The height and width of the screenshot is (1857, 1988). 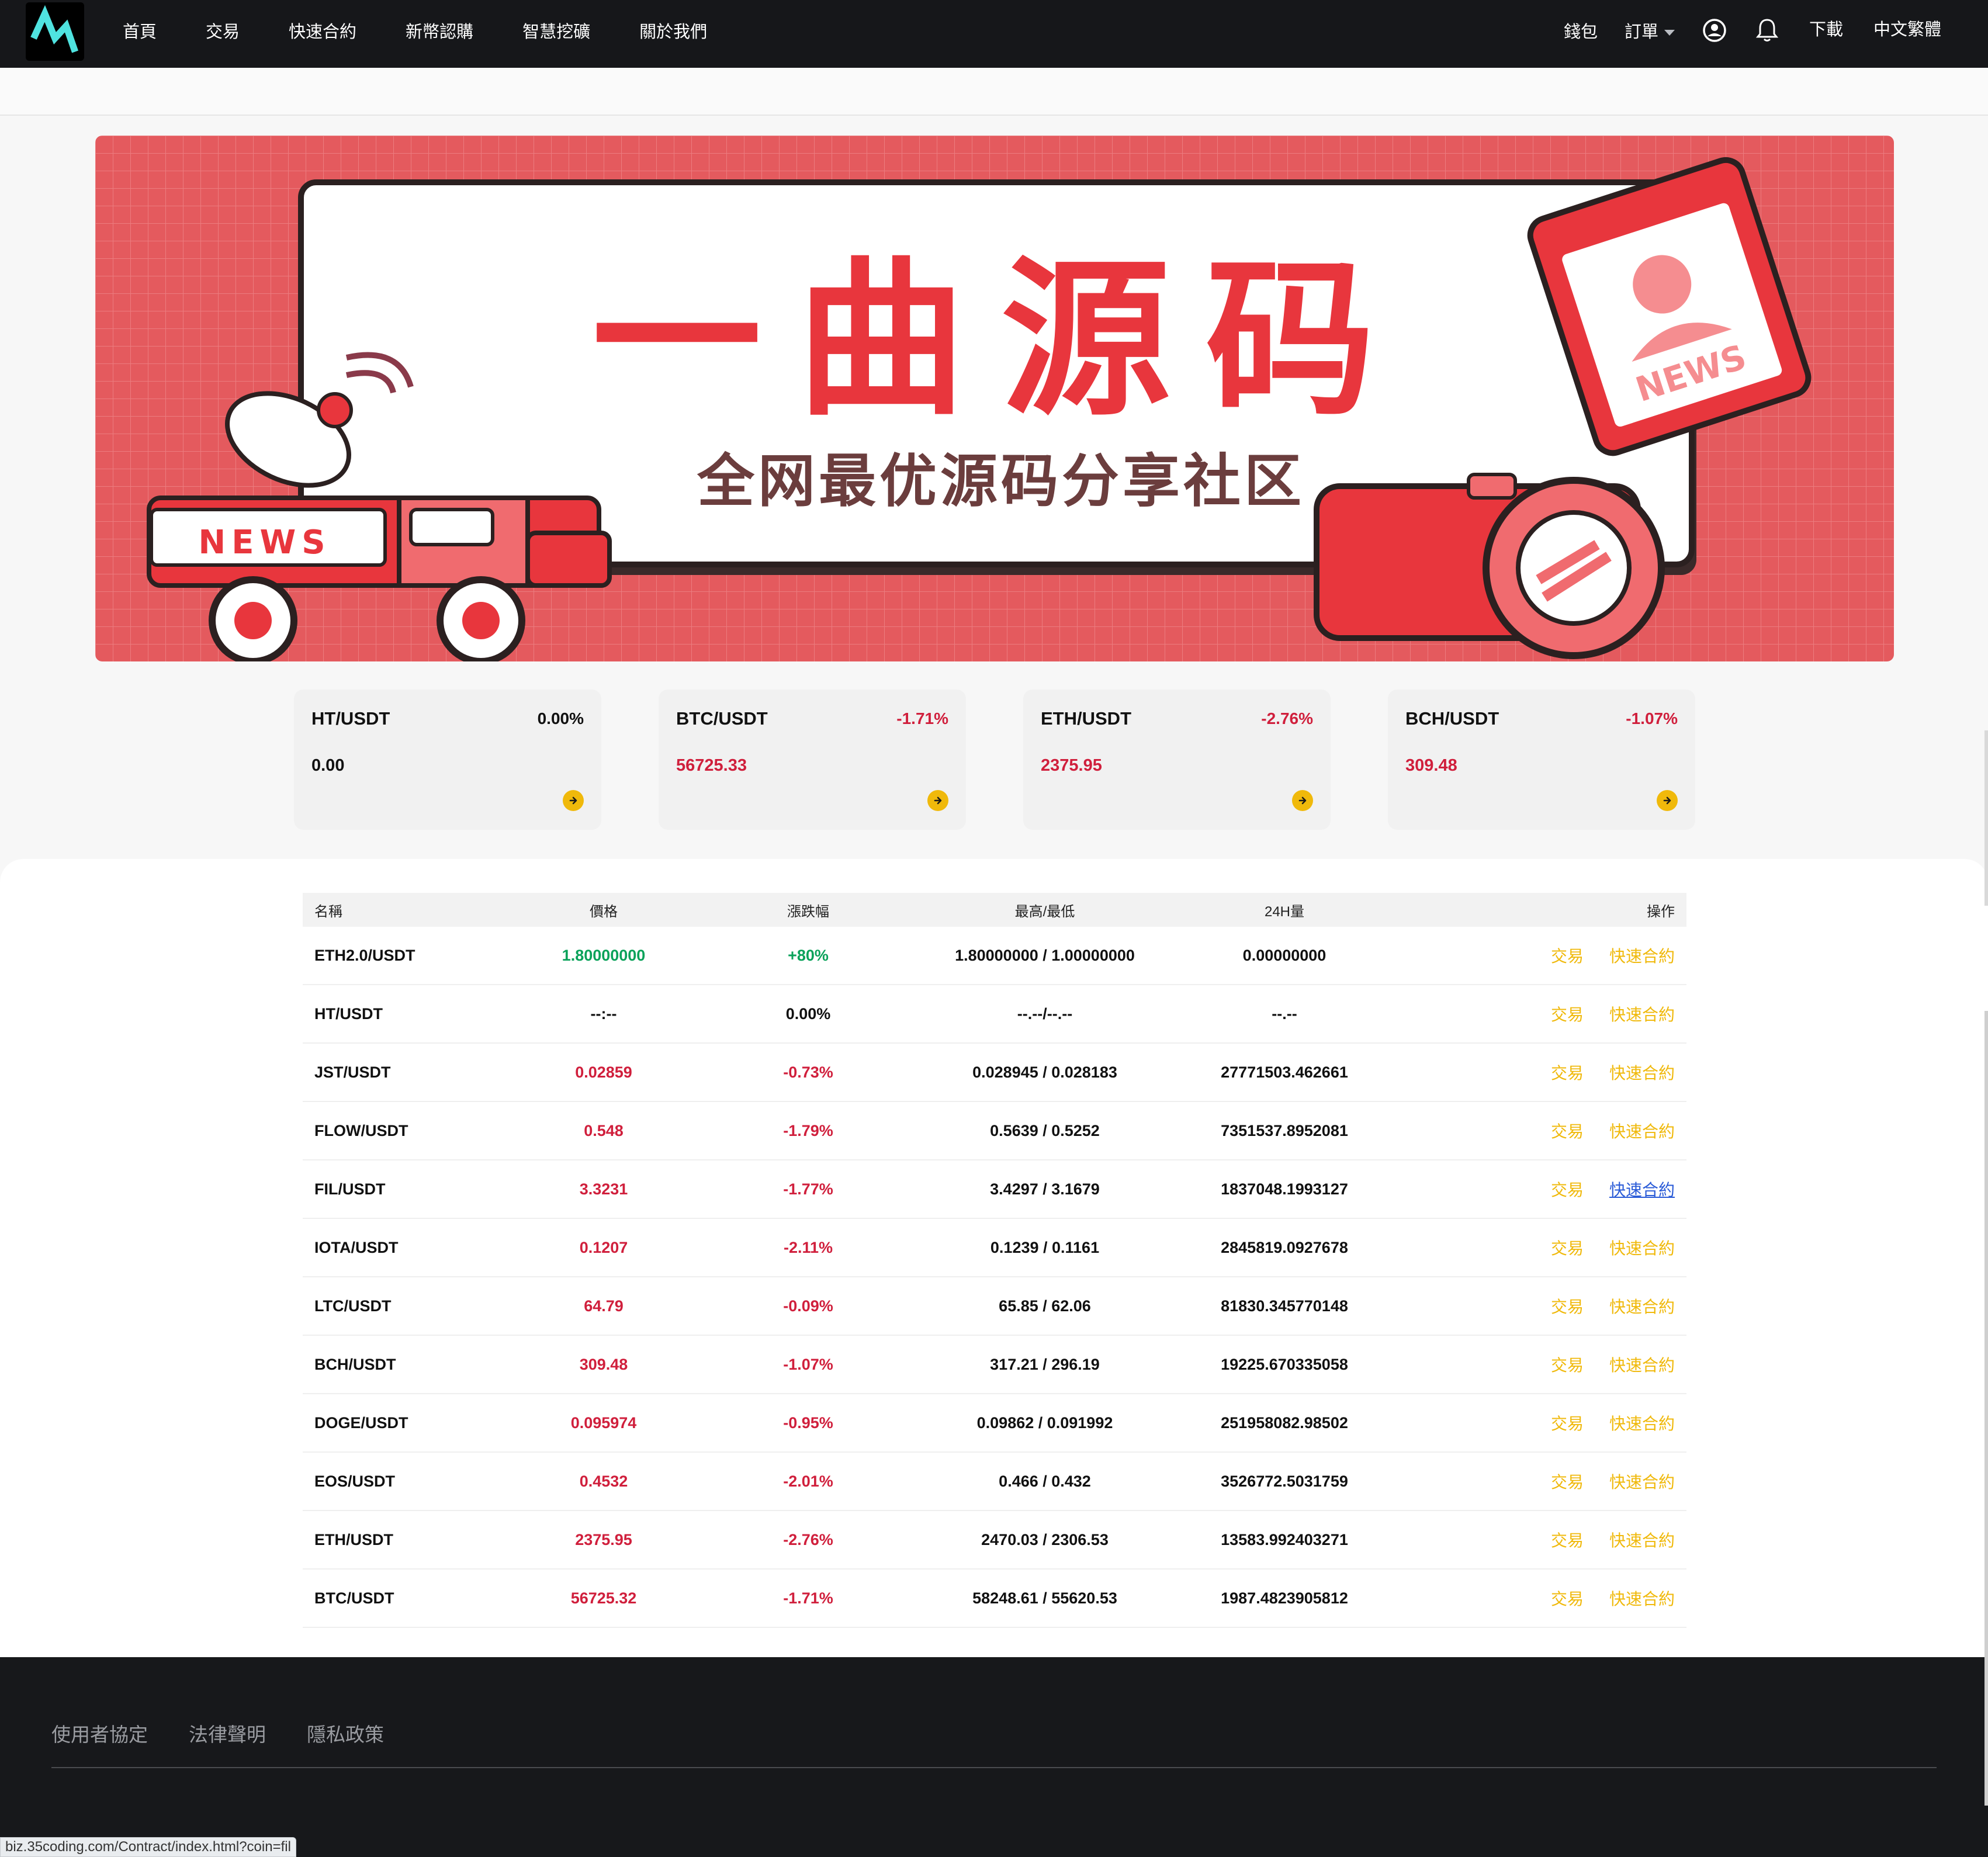 What do you see at coordinates (711, 765) in the screenshot?
I see `ticker-price: 56725.33` at bounding box center [711, 765].